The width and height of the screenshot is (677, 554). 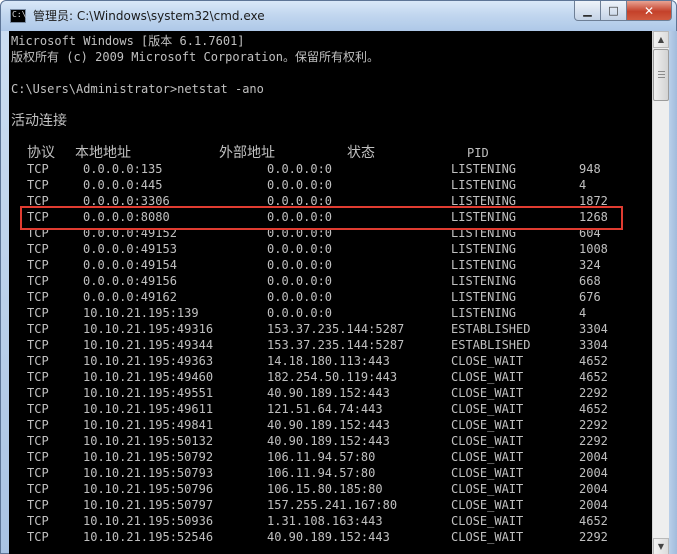 I want to click on cell-pid: 324, so click(x=590, y=265).